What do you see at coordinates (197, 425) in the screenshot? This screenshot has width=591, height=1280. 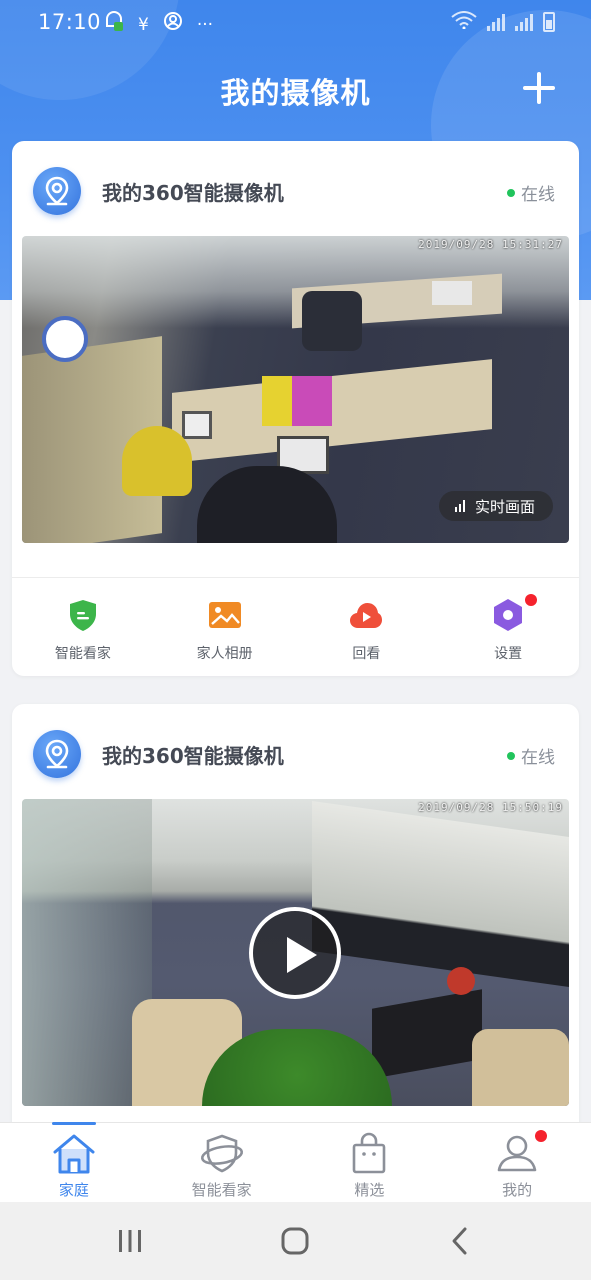 I see `scene-laptop` at bounding box center [197, 425].